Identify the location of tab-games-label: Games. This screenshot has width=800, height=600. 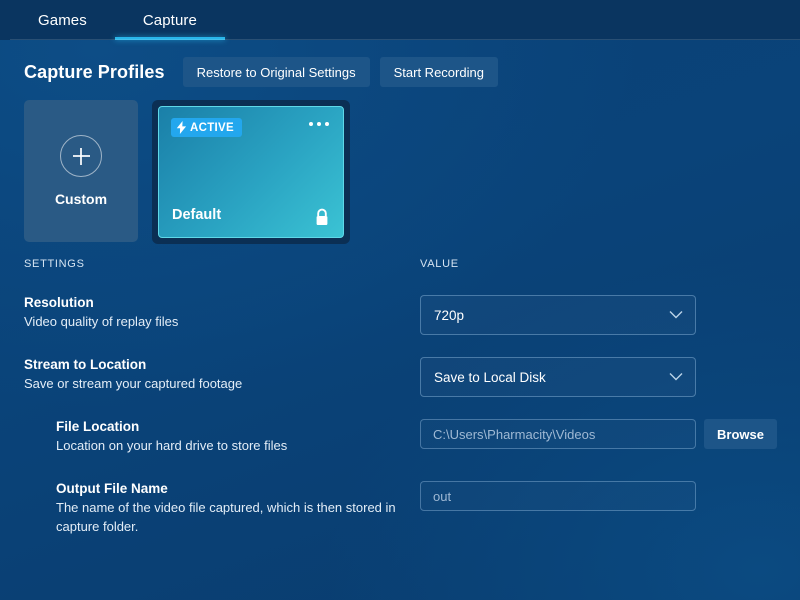
(62, 20).